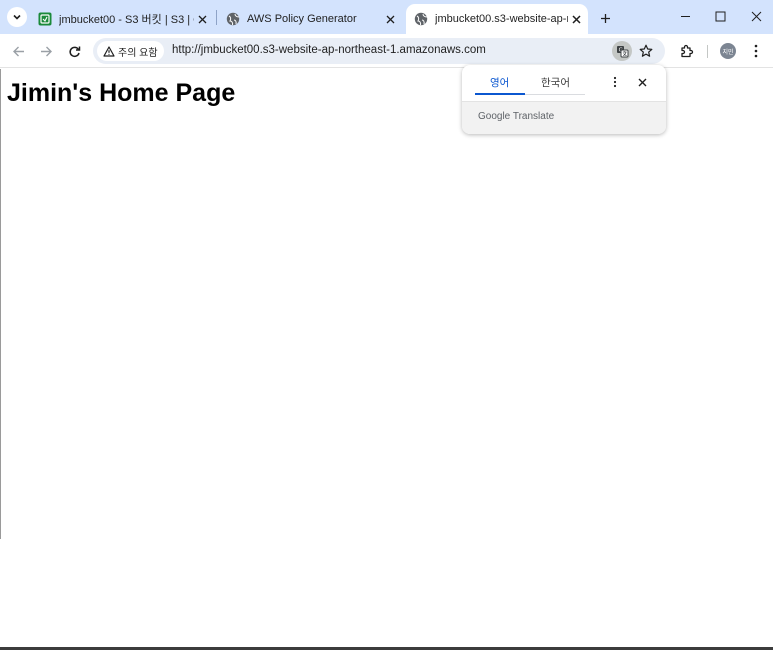 This screenshot has width=773, height=650. Describe the element at coordinates (516, 116) in the screenshot. I see `google-translate-brand: Google Translate` at that location.